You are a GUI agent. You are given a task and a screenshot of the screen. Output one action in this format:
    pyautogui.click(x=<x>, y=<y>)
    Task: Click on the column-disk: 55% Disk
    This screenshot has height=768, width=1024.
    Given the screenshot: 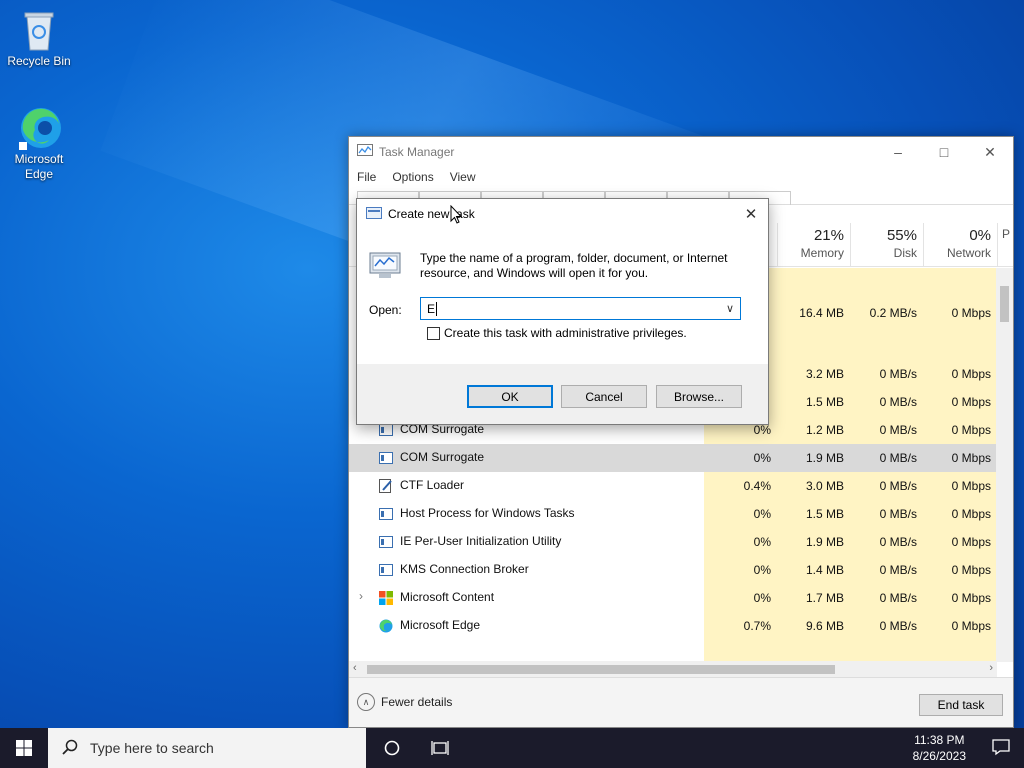 What is the action you would take?
    pyautogui.click(x=886, y=245)
    